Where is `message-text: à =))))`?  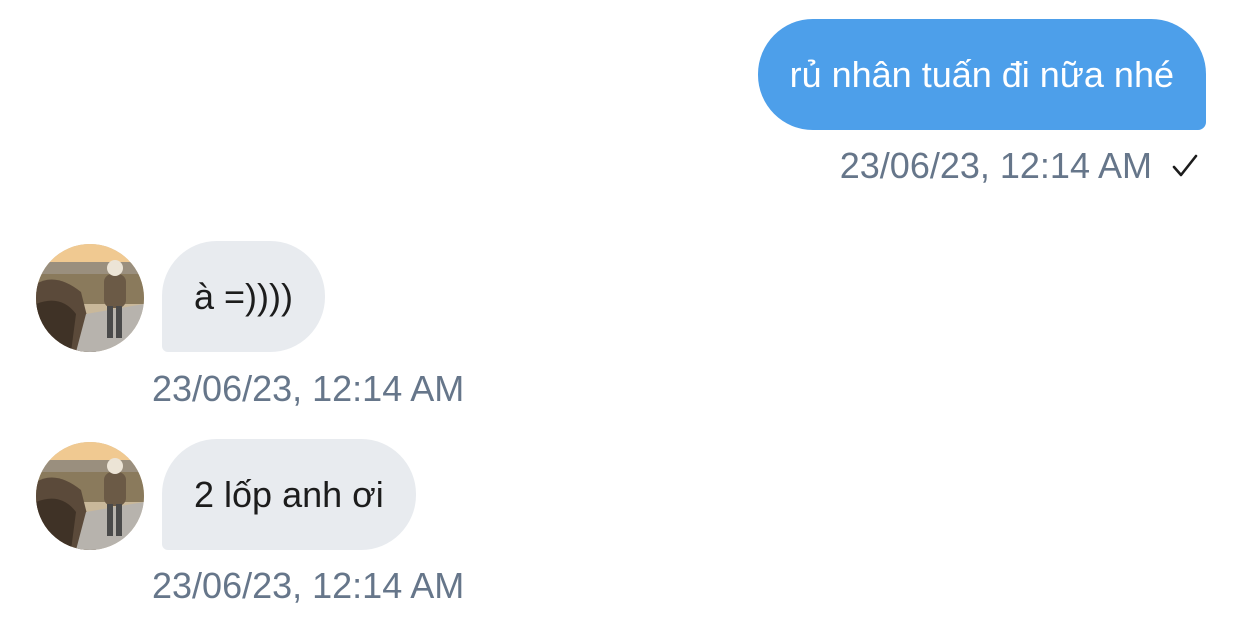 message-text: à =)))) is located at coordinates (243, 296).